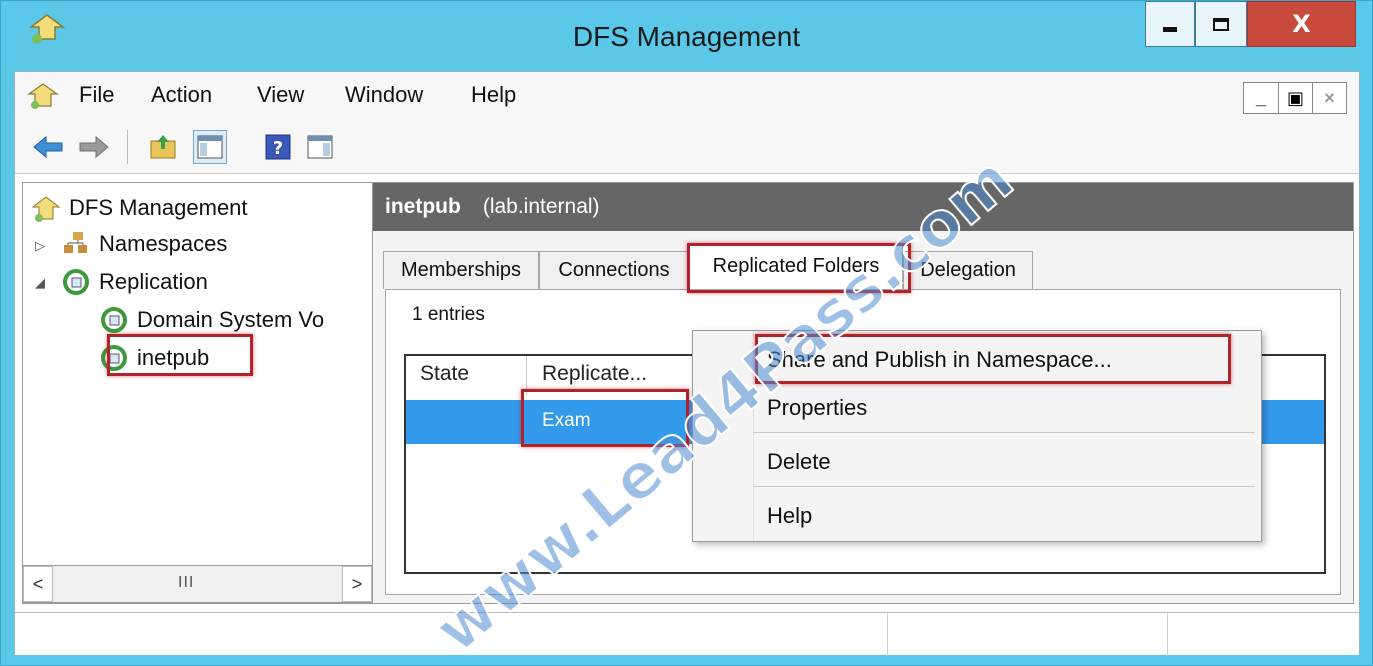  Describe the element at coordinates (40, 246) in the screenshot. I see `expand-icon: ▷` at that location.